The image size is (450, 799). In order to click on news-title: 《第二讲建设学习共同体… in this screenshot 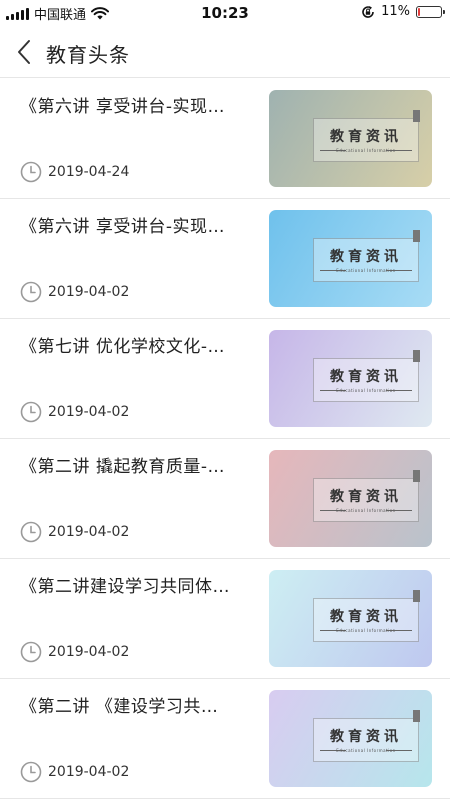, I will do `click(134, 584)`.